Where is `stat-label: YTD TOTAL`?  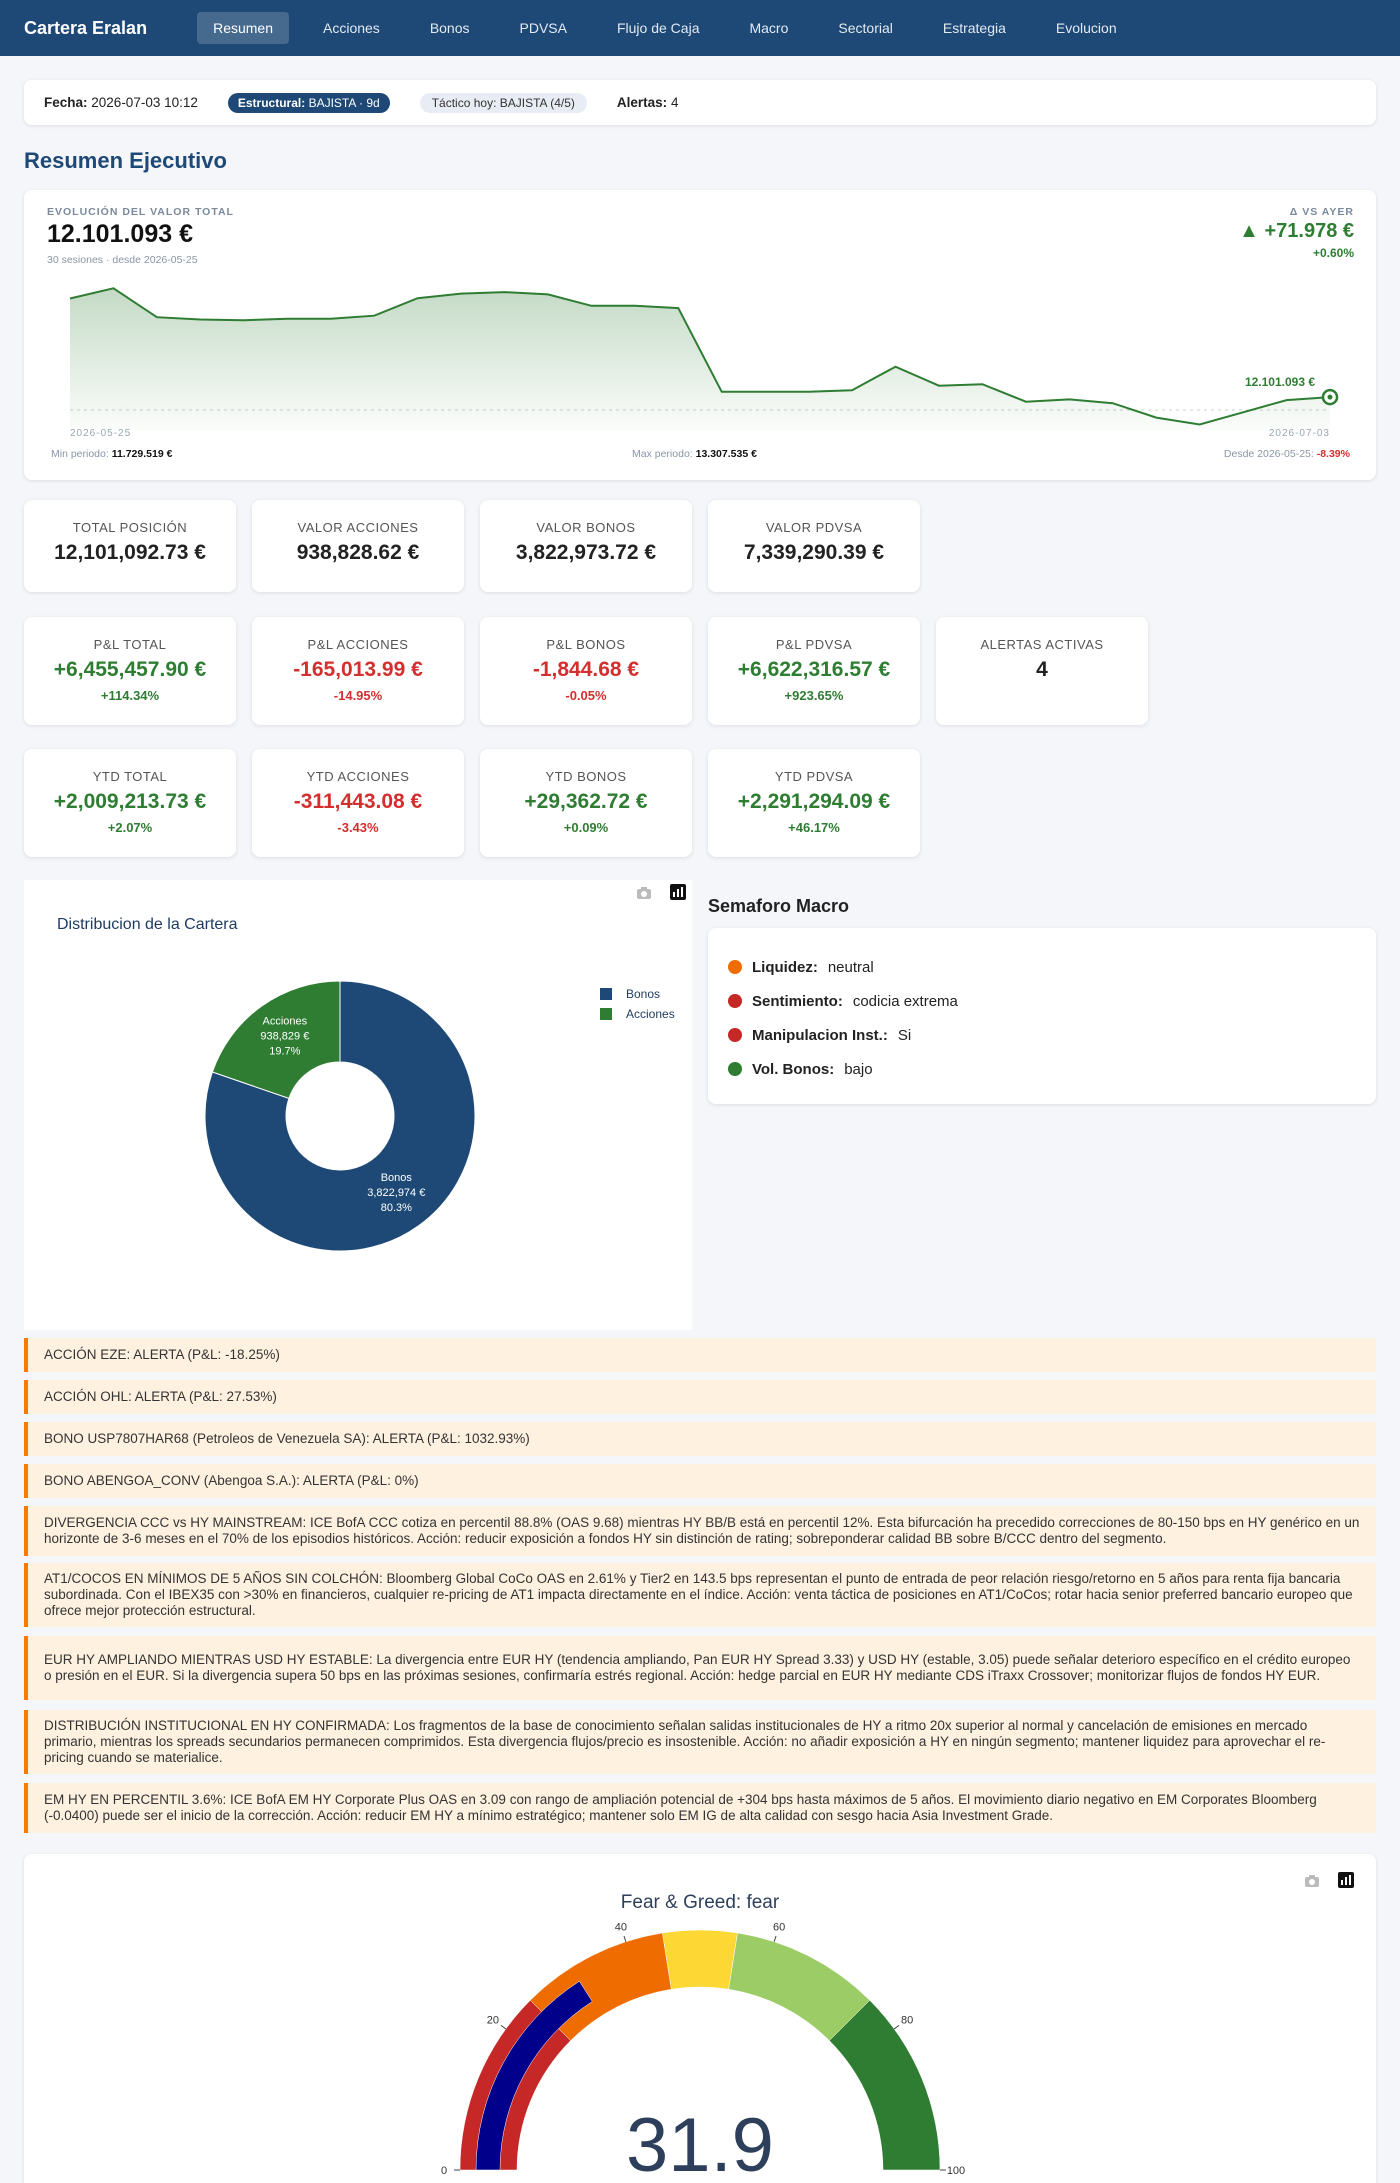 stat-label: YTD TOTAL is located at coordinates (130, 776).